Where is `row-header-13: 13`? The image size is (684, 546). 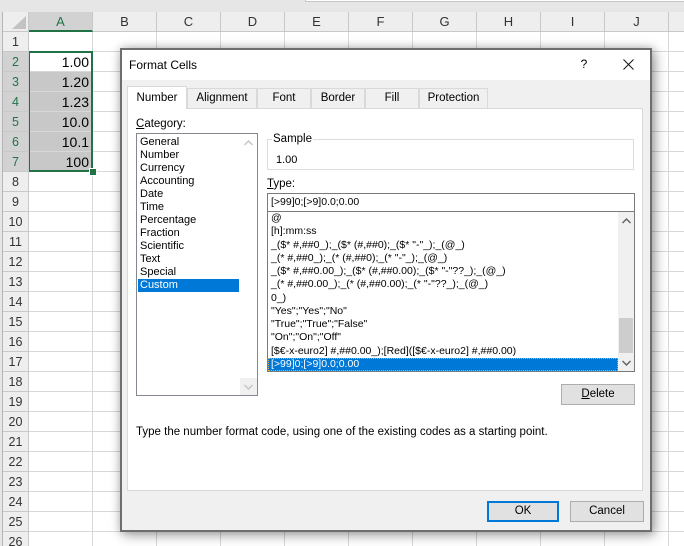
row-header-13: 13 is located at coordinates (16, 282).